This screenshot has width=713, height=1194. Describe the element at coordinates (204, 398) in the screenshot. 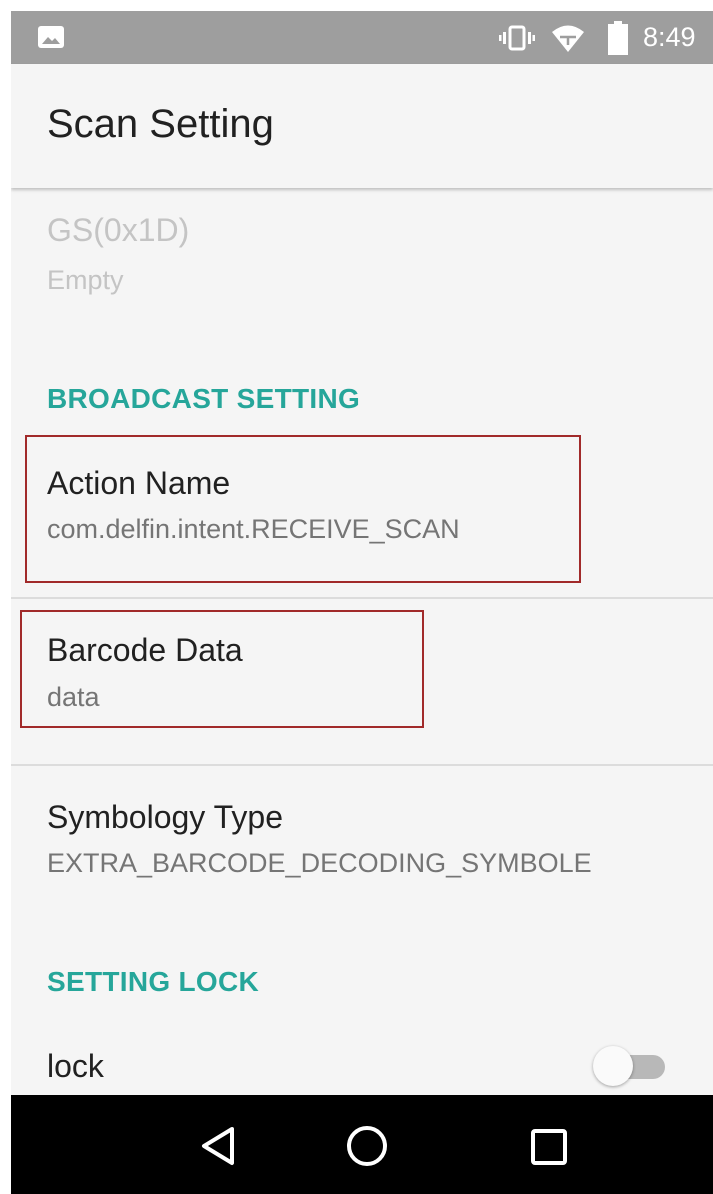

I see `category-broadcast-setting: BROADCAST SETTING` at that location.